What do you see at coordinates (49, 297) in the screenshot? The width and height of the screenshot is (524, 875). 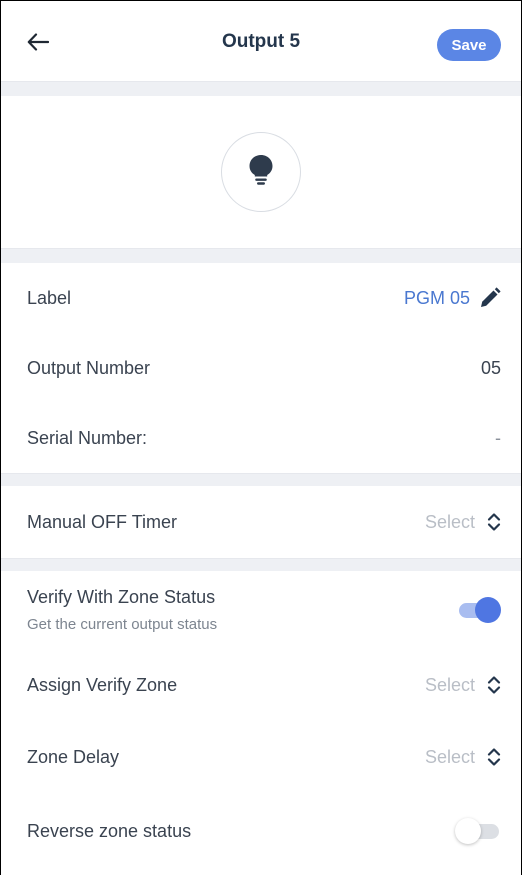 I see `label-field-label: Label` at bounding box center [49, 297].